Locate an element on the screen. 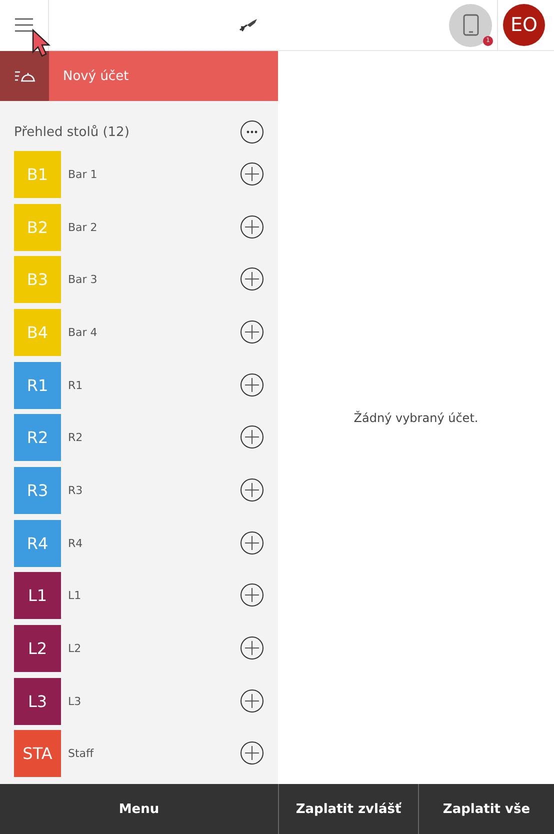 The width and height of the screenshot is (554, 834). table-name: R2 is located at coordinates (75, 438).